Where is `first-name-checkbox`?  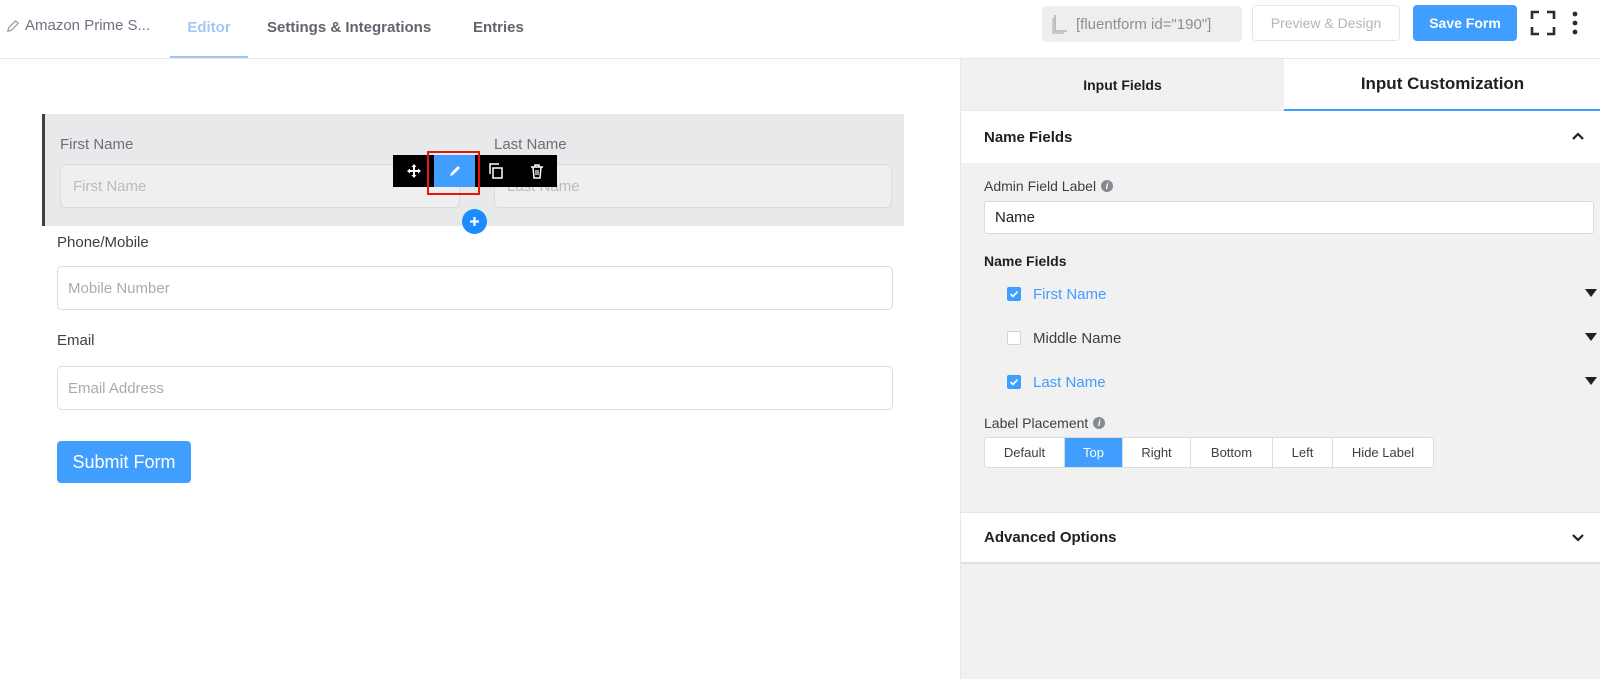 first-name-checkbox is located at coordinates (1014, 294).